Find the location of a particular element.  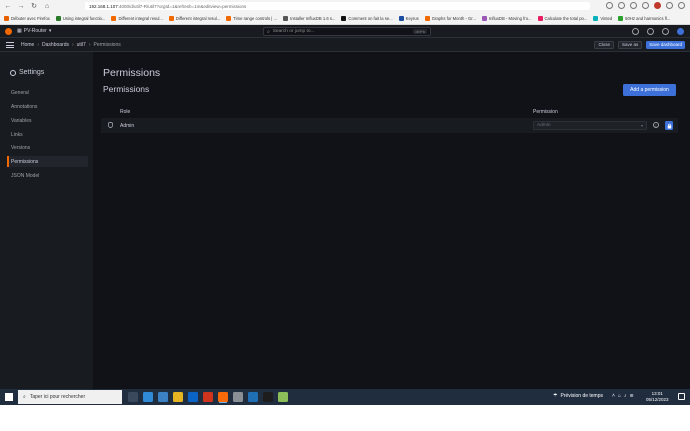

network-icon: ⌂ is located at coordinates (619, 396).